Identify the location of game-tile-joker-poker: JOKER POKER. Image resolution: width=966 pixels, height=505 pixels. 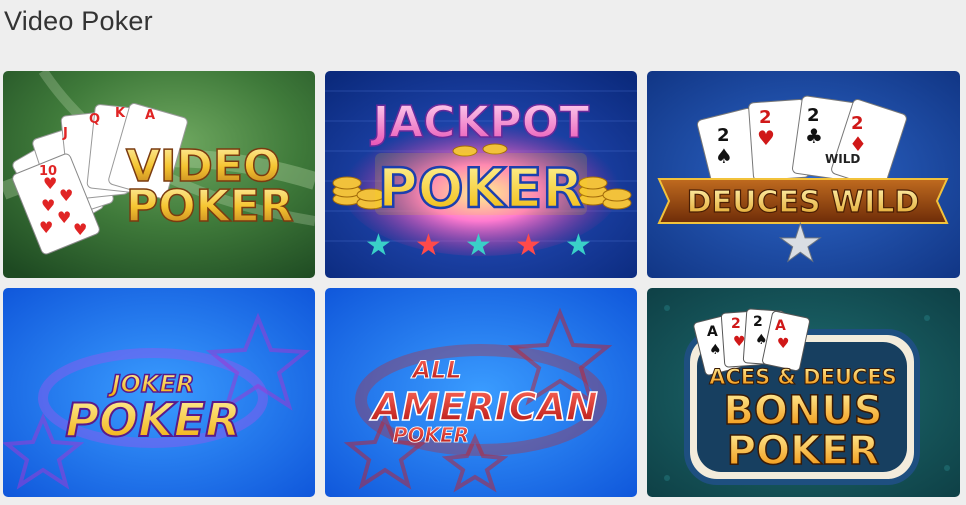
(159, 392).